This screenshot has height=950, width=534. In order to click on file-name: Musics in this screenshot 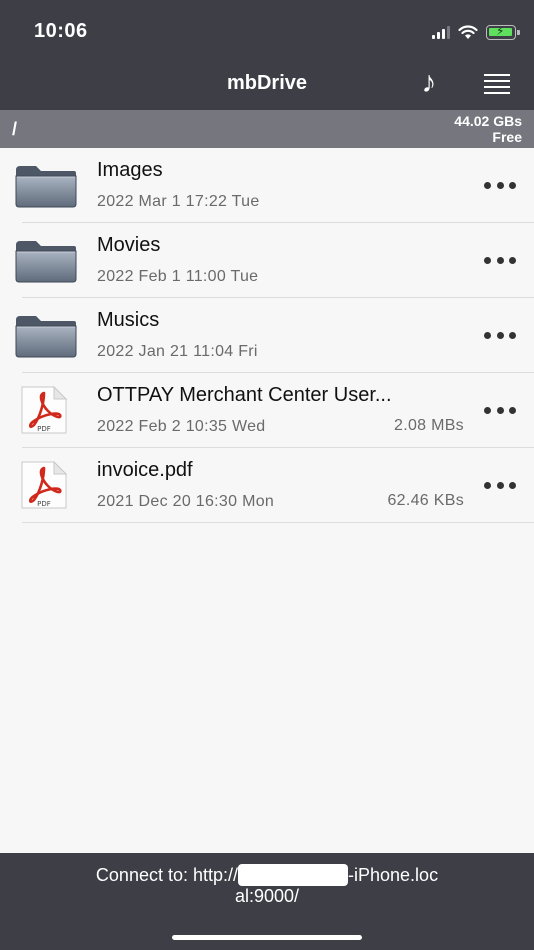, I will do `click(128, 320)`.